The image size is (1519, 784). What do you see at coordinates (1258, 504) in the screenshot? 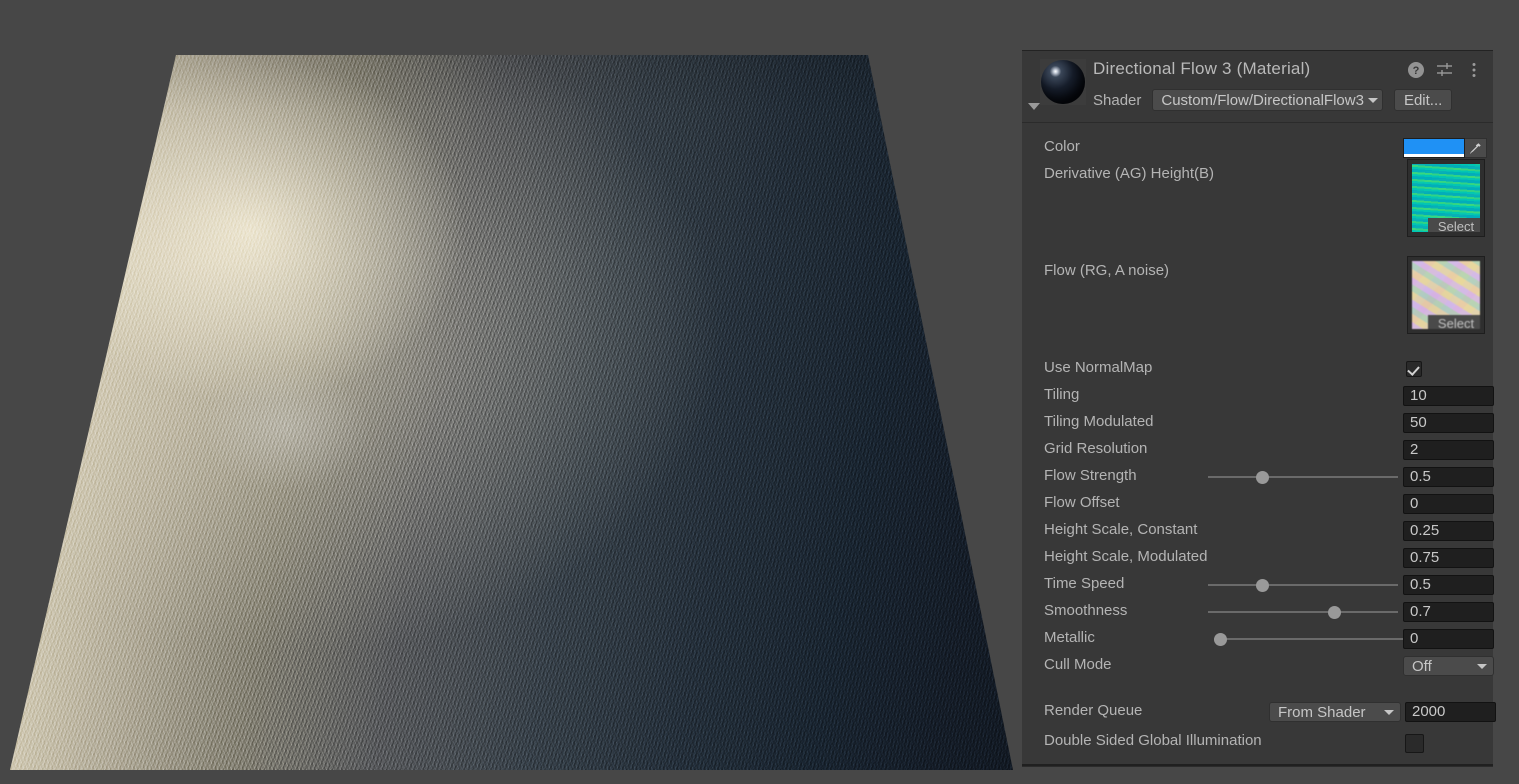
I see `property-row-flow-offset: Flow Offset 0` at bounding box center [1258, 504].